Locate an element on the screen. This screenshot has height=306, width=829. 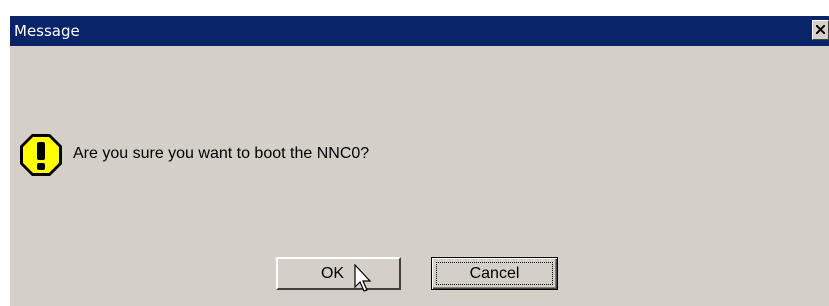
warning-icon is located at coordinates (41, 155).